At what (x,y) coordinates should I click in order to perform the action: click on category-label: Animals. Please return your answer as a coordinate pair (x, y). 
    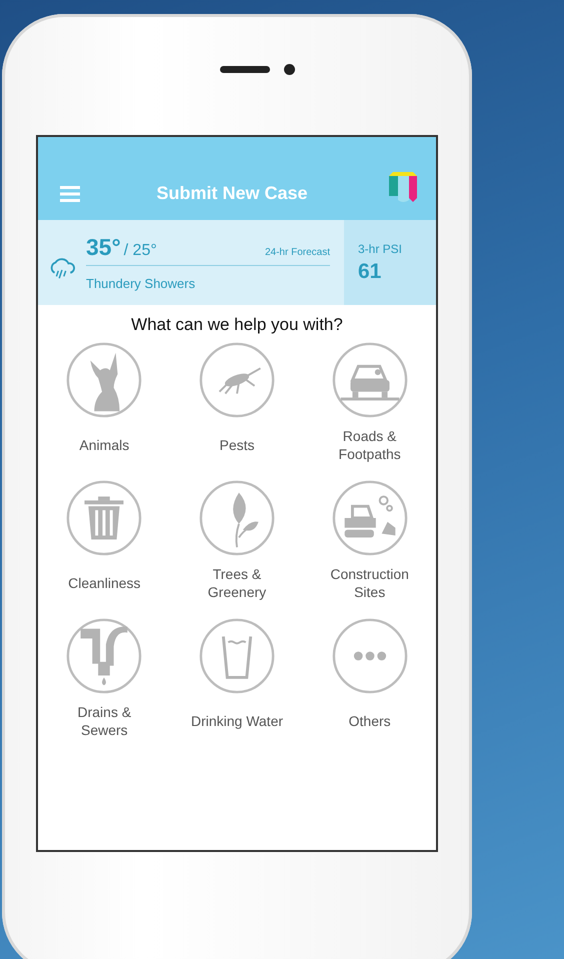
    Looking at the image, I should click on (104, 445).